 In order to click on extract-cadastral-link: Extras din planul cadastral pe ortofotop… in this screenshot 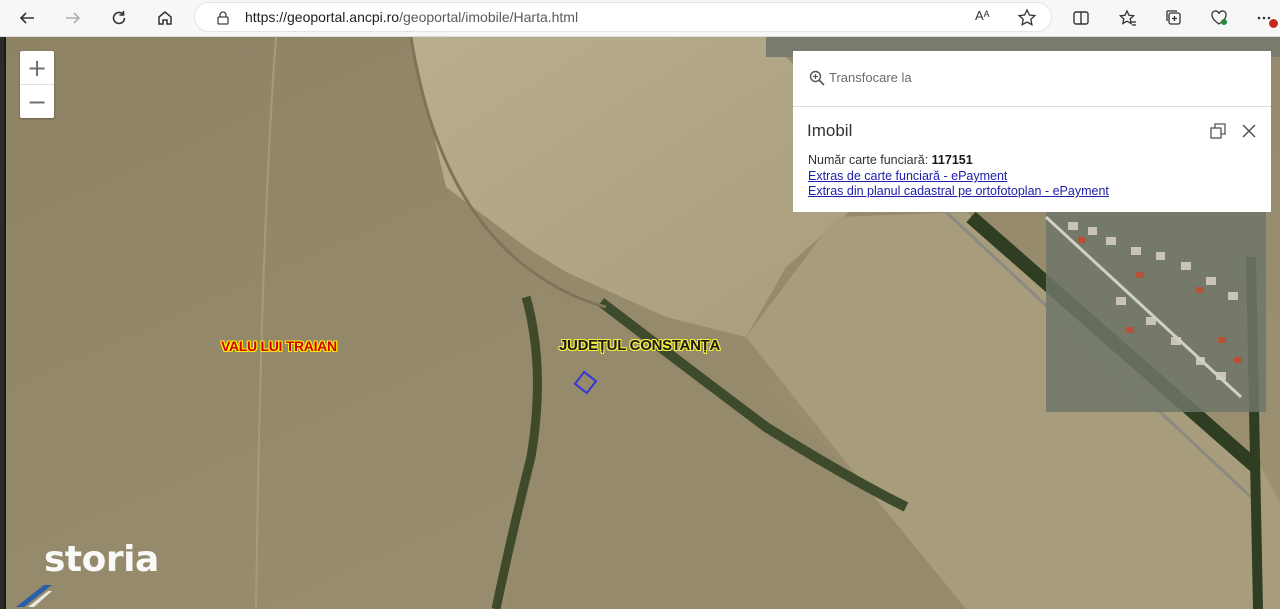, I will do `click(958, 191)`.